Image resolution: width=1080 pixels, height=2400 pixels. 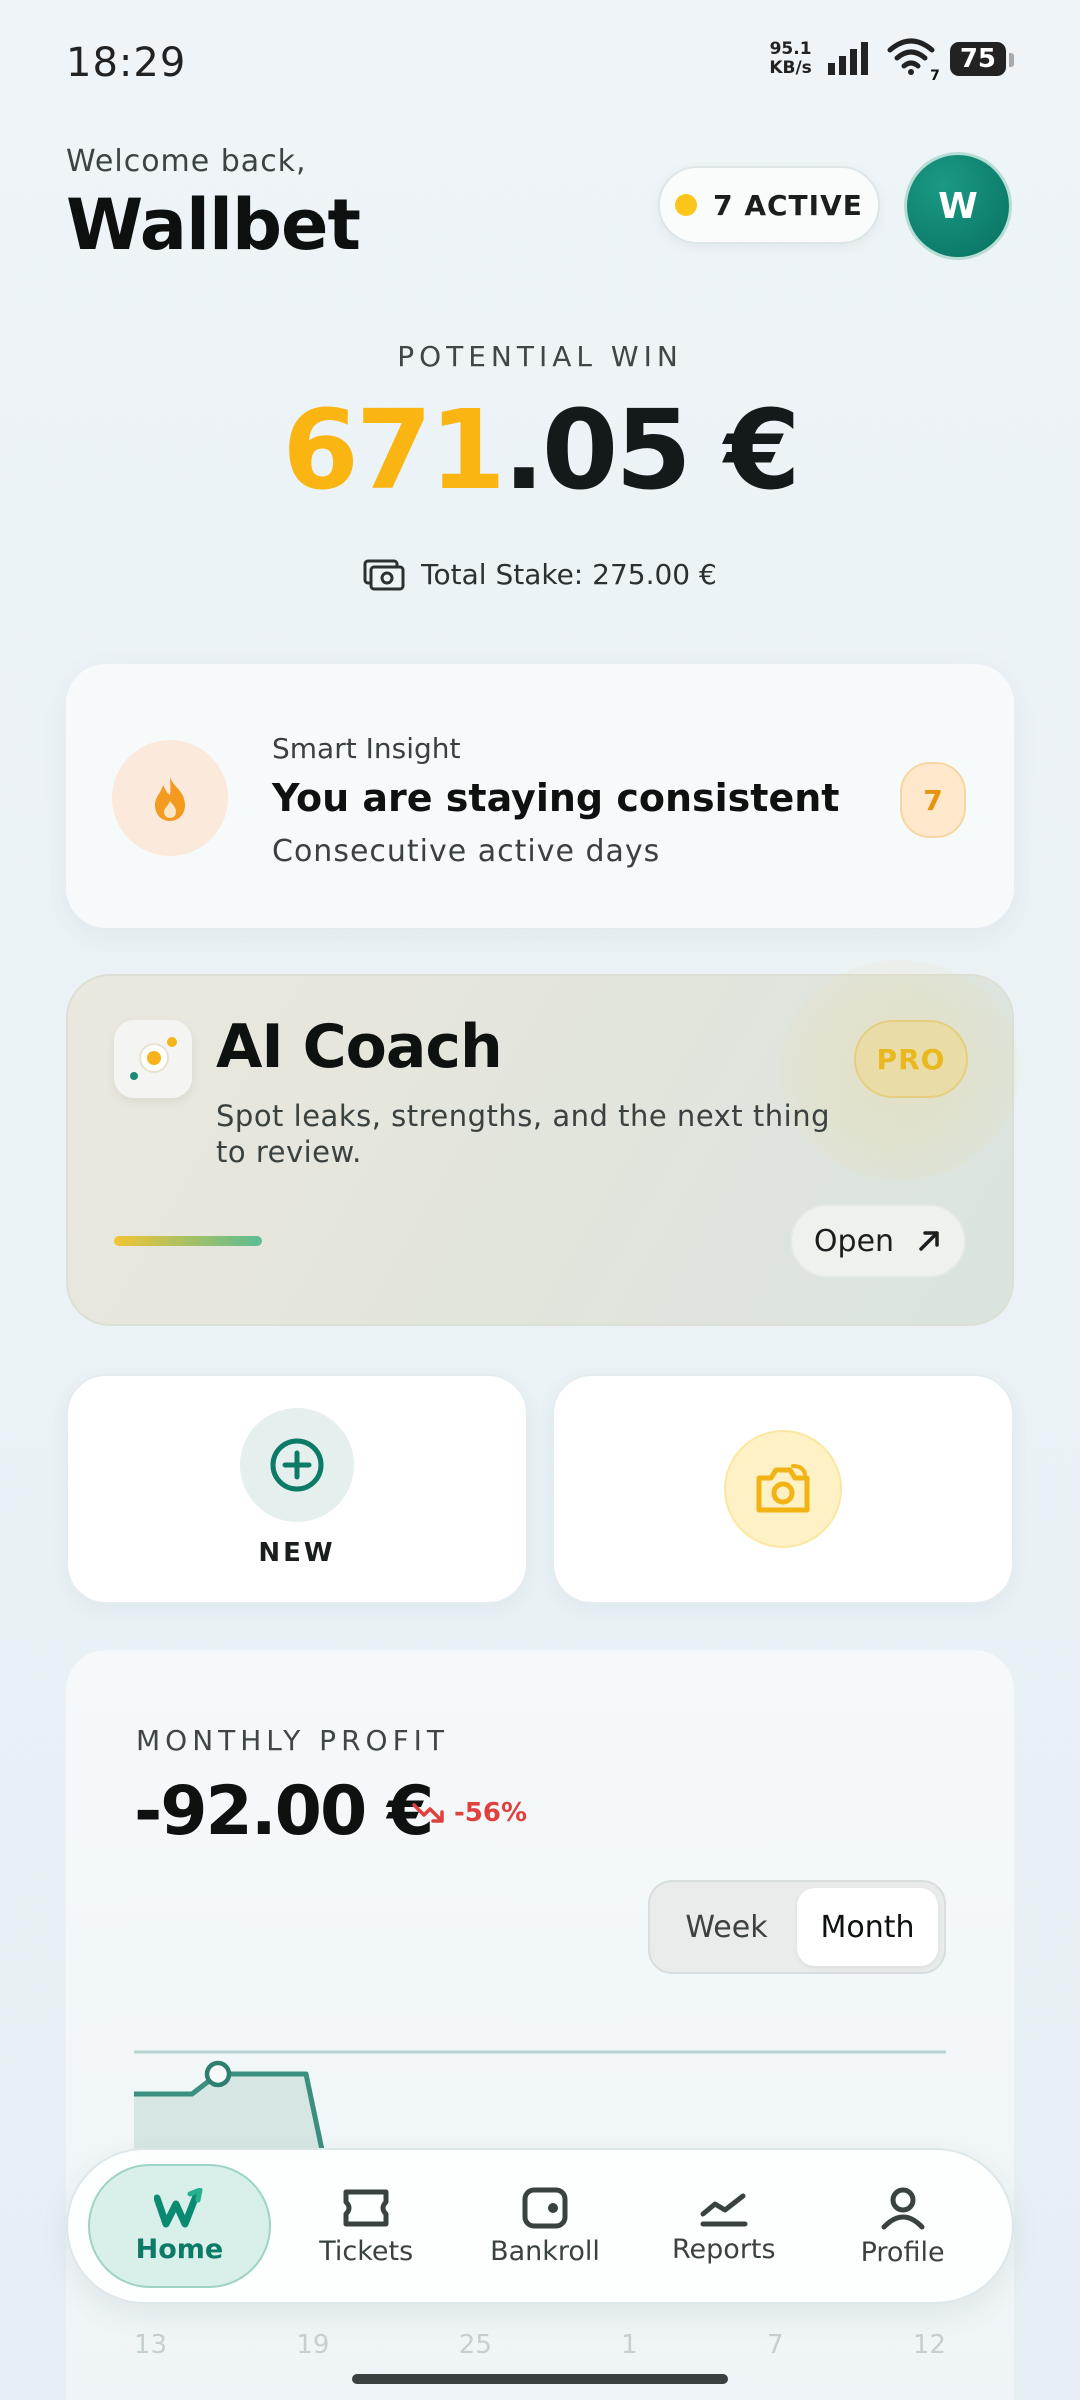 I want to click on ticket-icon, so click(x=366, y=2207).